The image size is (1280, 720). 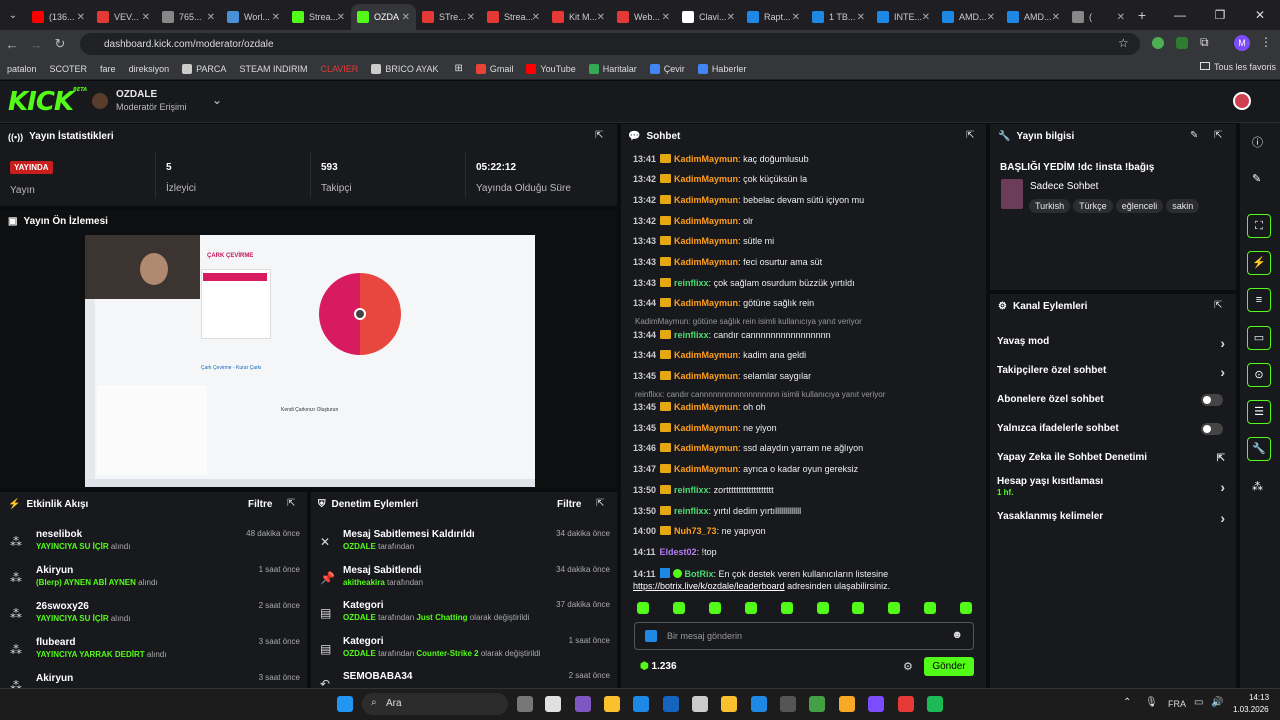 I want to click on lightning-icon: ⚡, so click(x=1259, y=263).